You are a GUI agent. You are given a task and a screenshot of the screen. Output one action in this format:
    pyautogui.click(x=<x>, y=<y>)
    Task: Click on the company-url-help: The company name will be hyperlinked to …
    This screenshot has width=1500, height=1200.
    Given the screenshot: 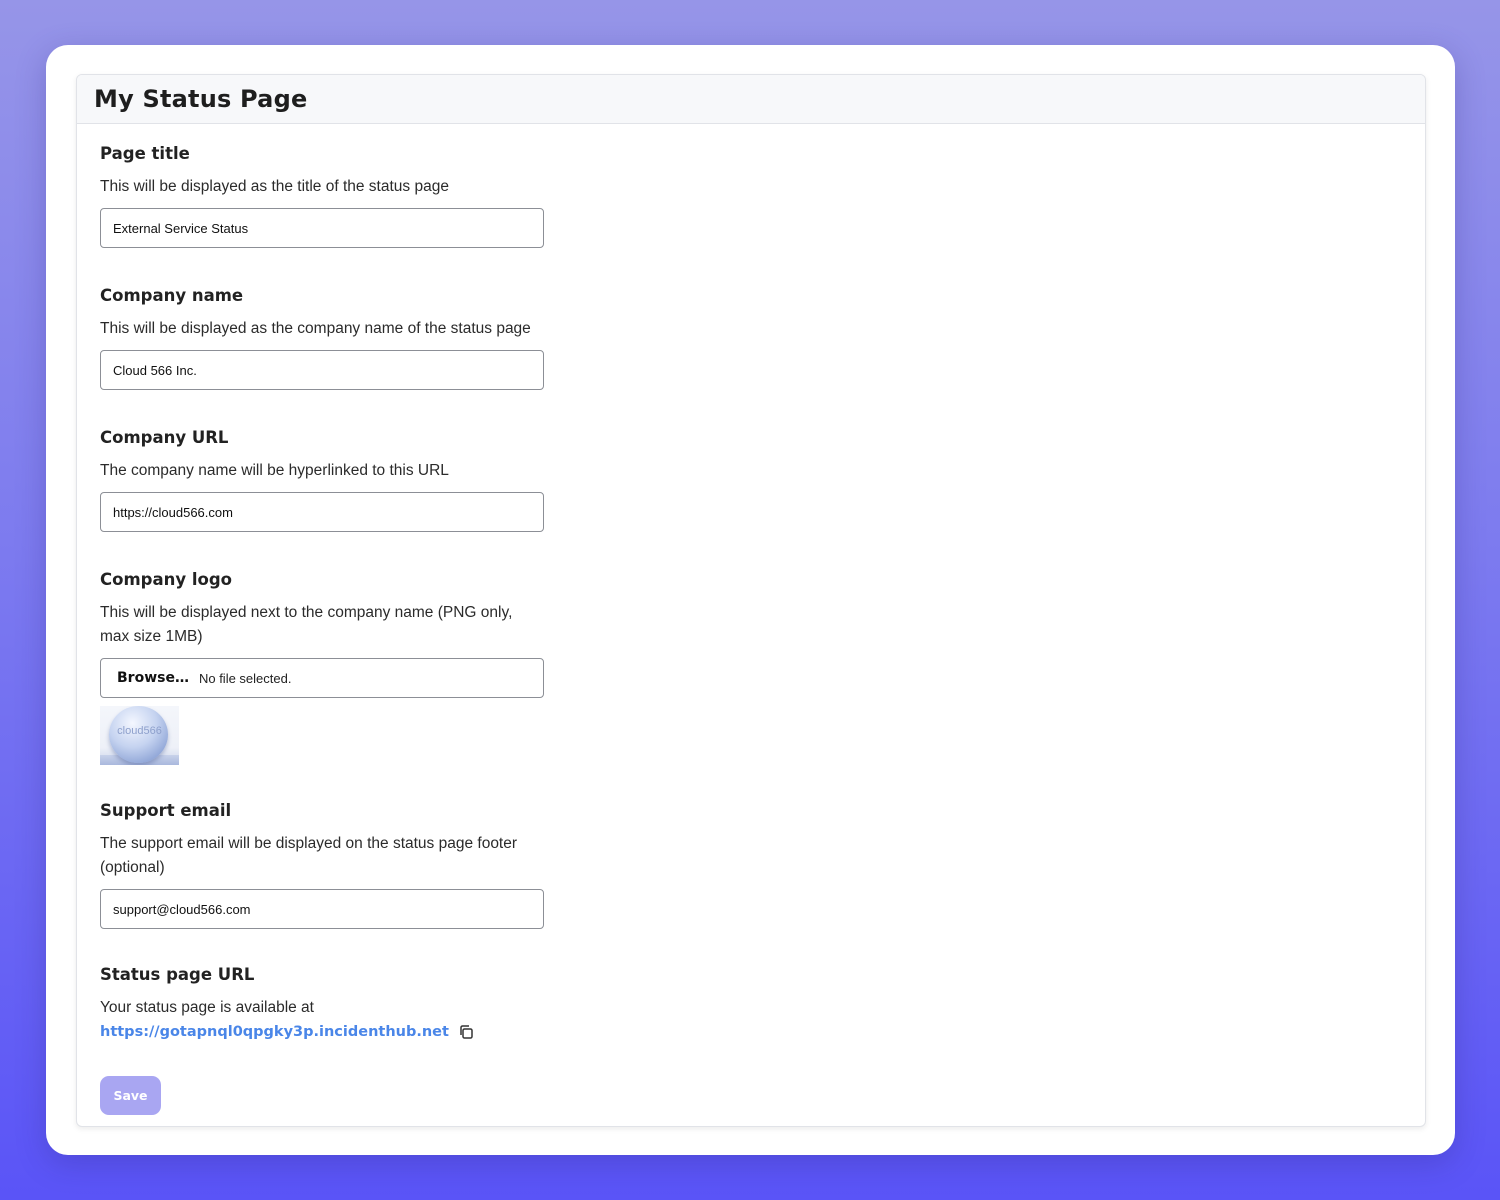 What is the action you would take?
    pyautogui.click(x=274, y=470)
    